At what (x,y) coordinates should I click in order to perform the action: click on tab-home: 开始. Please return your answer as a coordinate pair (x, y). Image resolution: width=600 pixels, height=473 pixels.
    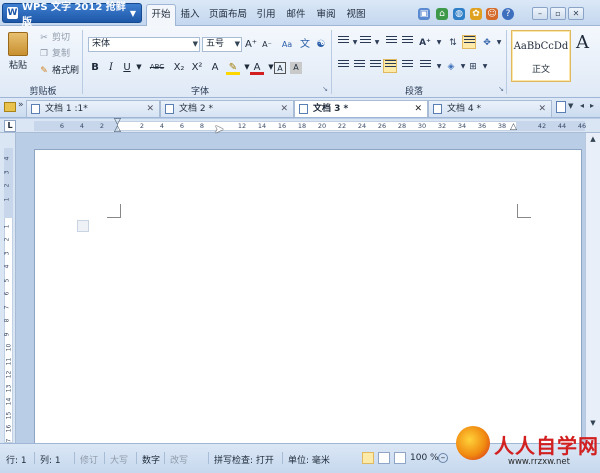
    Looking at the image, I should click on (161, 15).